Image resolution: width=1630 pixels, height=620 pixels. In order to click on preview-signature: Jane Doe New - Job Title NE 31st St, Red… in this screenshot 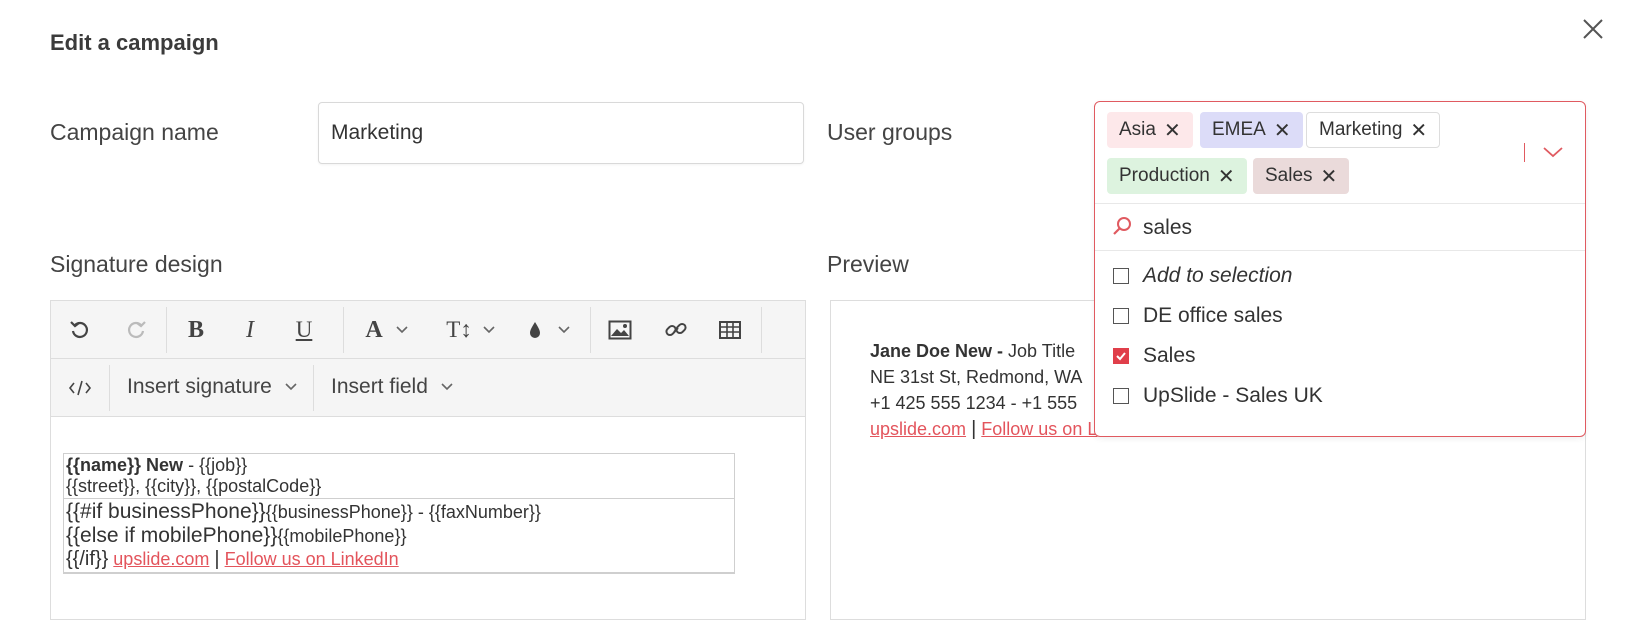, I will do `click(983, 390)`.